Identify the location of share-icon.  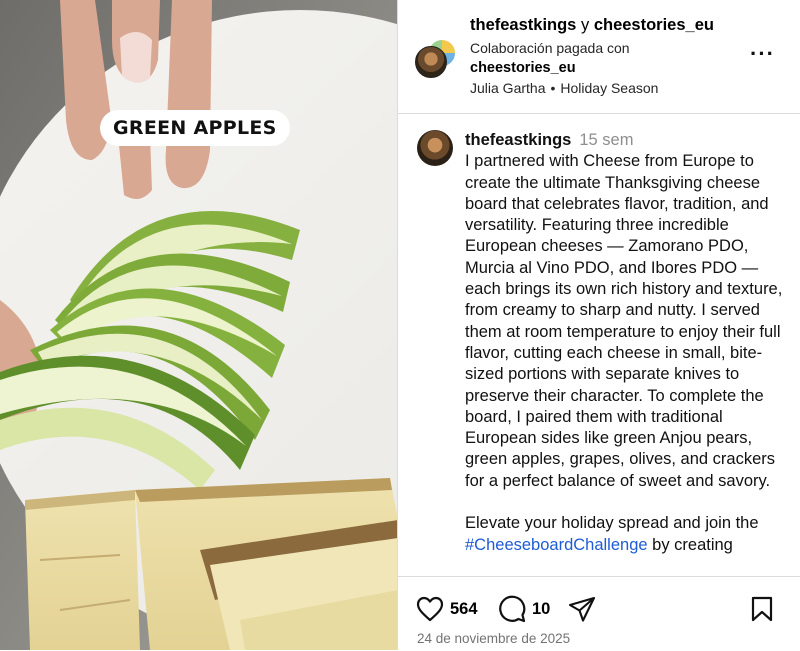
(582, 609).